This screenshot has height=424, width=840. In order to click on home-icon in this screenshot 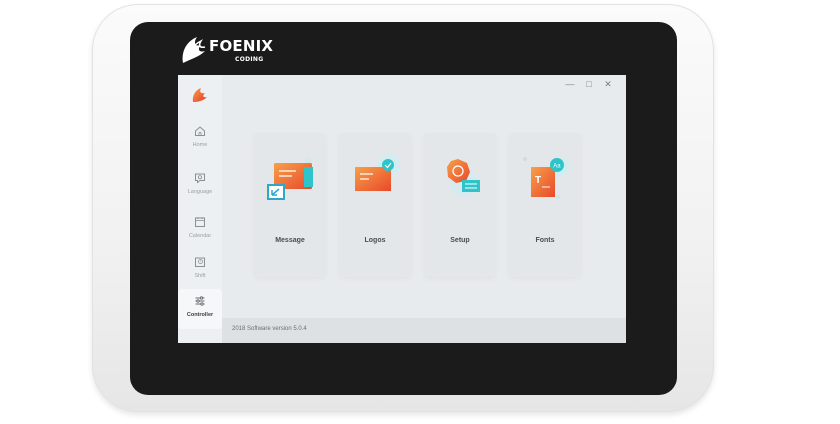, I will do `click(200, 131)`.